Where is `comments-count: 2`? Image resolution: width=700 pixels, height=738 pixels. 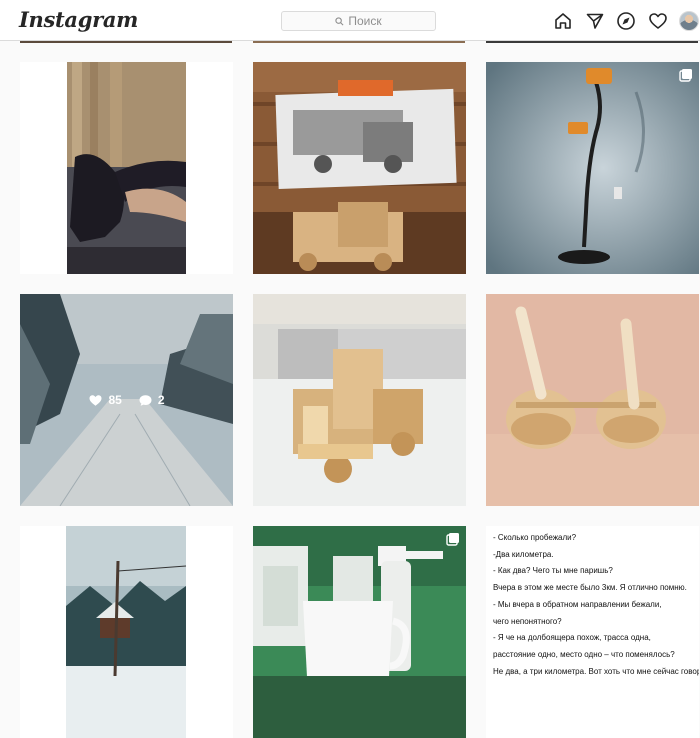
comments-count: 2 is located at coordinates (151, 400).